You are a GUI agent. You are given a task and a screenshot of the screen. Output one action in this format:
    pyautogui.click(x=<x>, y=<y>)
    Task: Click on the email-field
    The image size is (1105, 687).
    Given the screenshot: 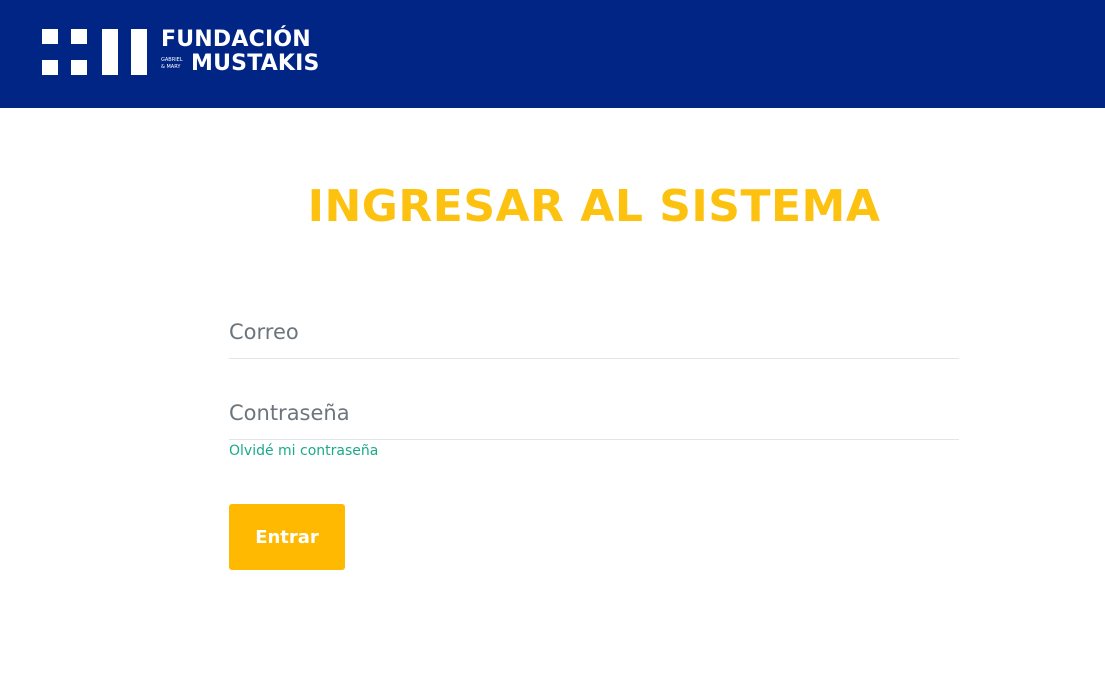 What is the action you would take?
    pyautogui.click(x=594, y=332)
    